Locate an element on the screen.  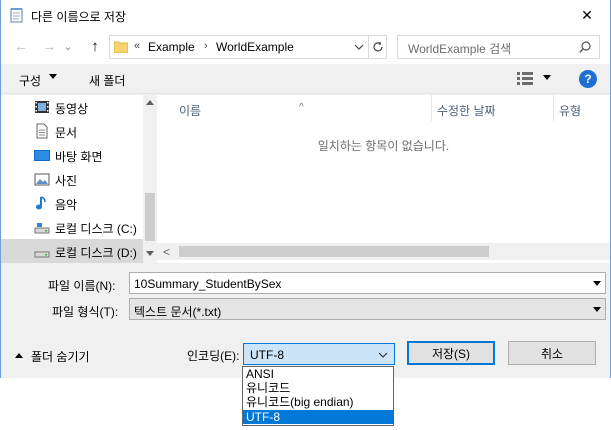
sidebar-item-videos: 동영상 is located at coordinates (72, 107).